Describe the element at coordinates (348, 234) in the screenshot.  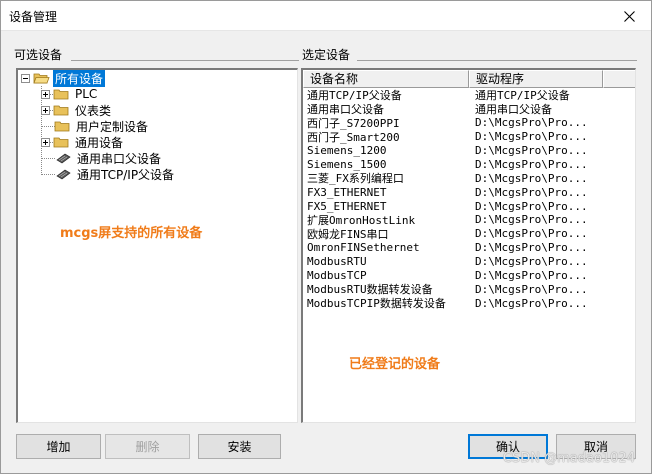
I see `device-name-cell: 欧姆龙FINS串口` at that location.